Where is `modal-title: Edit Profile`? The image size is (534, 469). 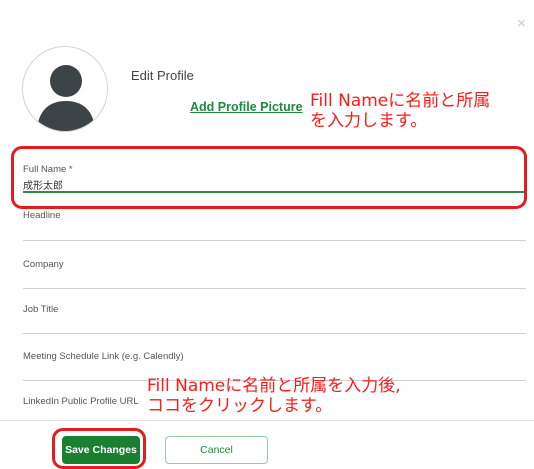 modal-title: Edit Profile is located at coordinates (162, 75).